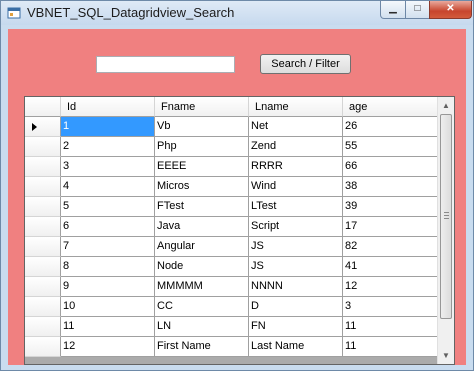 The height and width of the screenshot is (371, 474). I want to click on cell-fname: Php, so click(202, 147).